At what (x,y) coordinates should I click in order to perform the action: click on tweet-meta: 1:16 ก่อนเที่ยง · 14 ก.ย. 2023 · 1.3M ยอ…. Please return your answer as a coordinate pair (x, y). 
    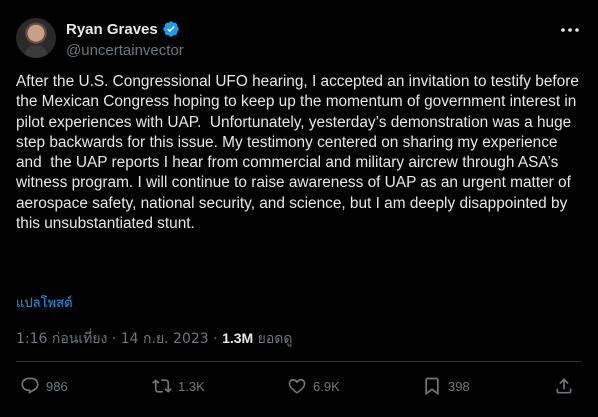
    Looking at the image, I should click on (154, 339).